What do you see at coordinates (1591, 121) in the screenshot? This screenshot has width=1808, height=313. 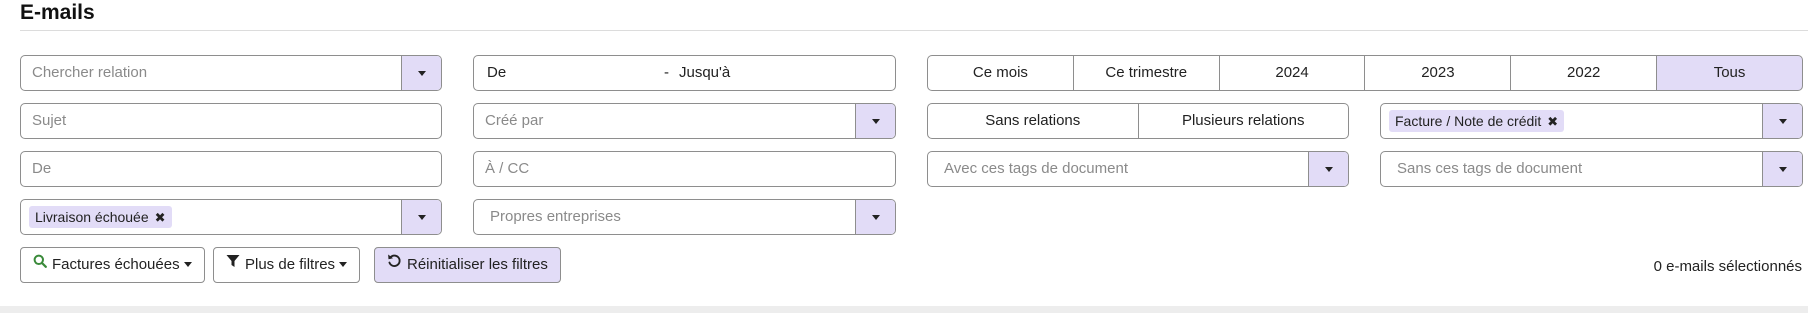 I see `document-type-select: Facture / Note de crédit ✖` at bounding box center [1591, 121].